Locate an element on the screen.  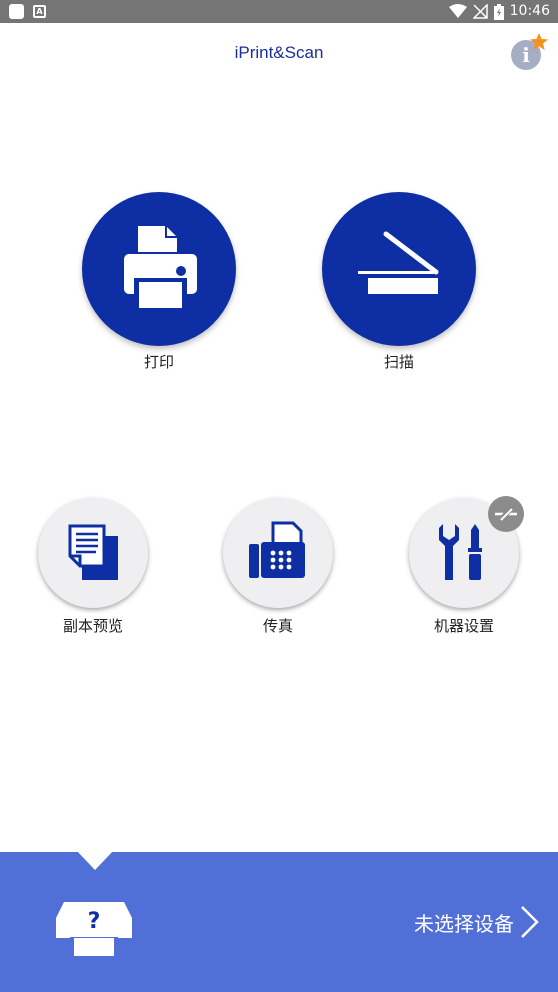
chevron-right-icon is located at coordinates (530, 922).